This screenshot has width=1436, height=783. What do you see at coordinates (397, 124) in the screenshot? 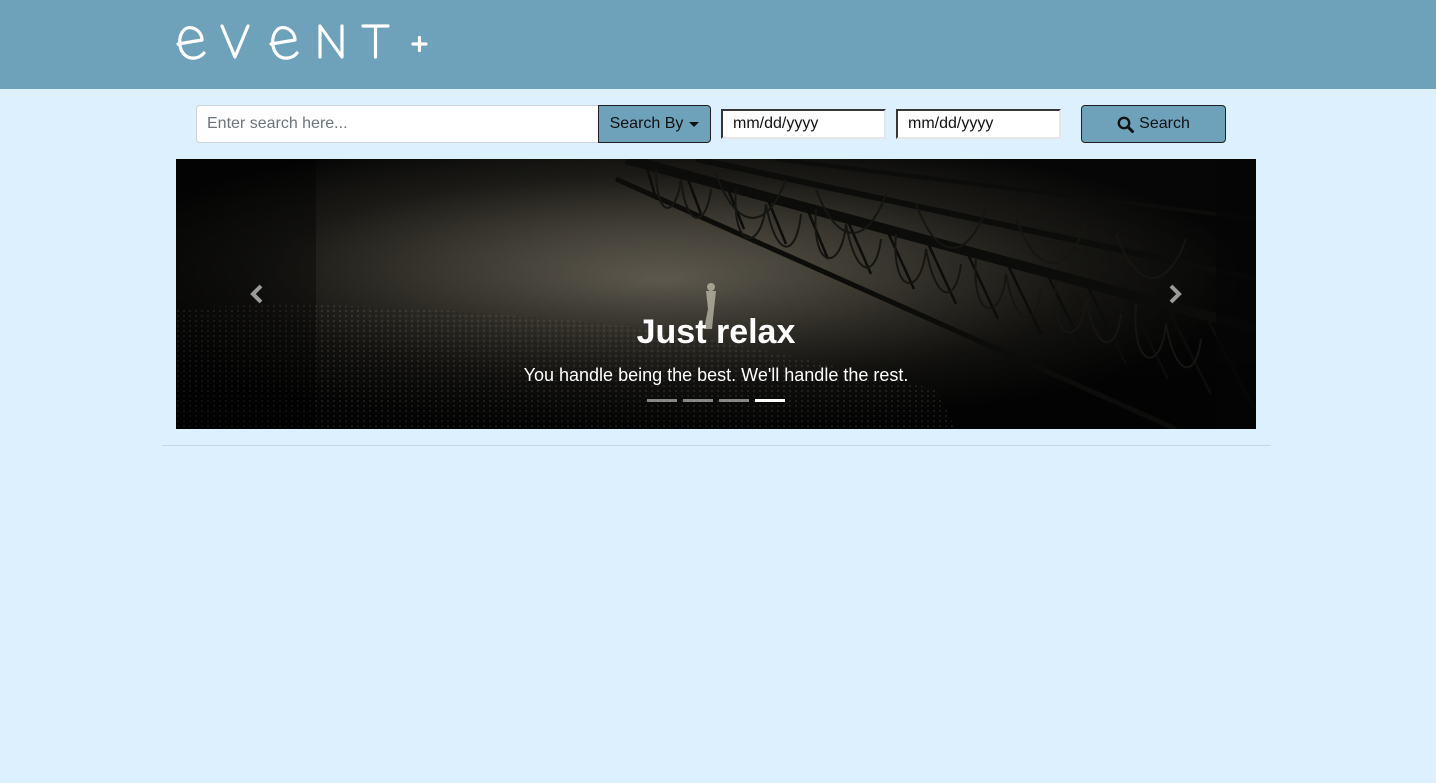
I see `search-input` at bounding box center [397, 124].